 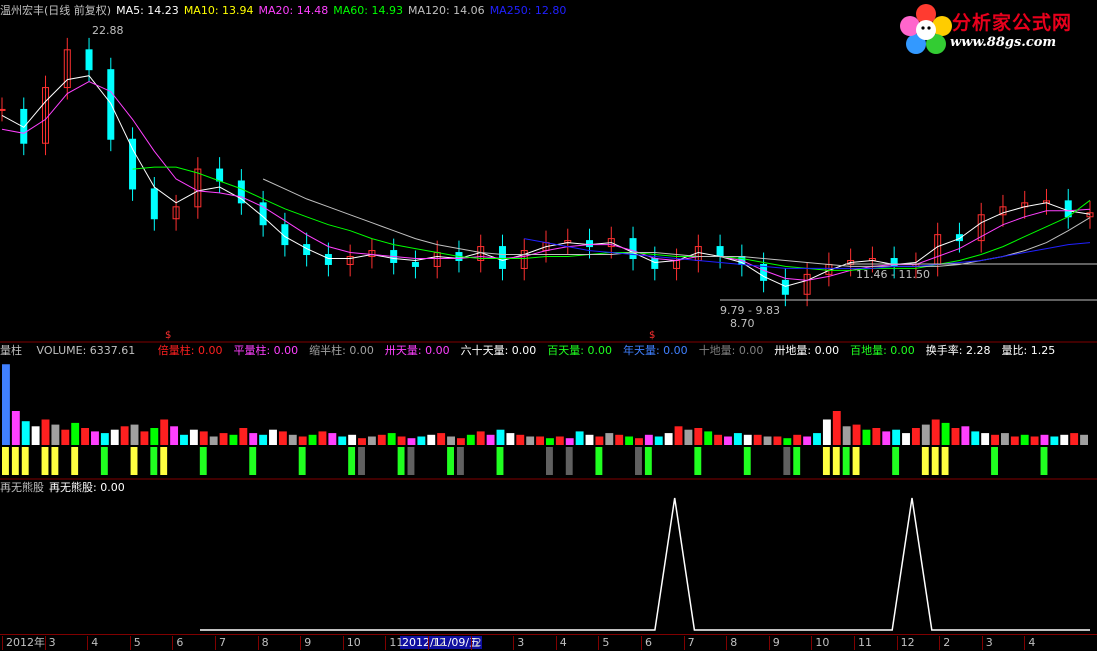 What do you see at coordinates (108, 30) in the screenshot?
I see `high-price-label: 22.88` at bounding box center [108, 30].